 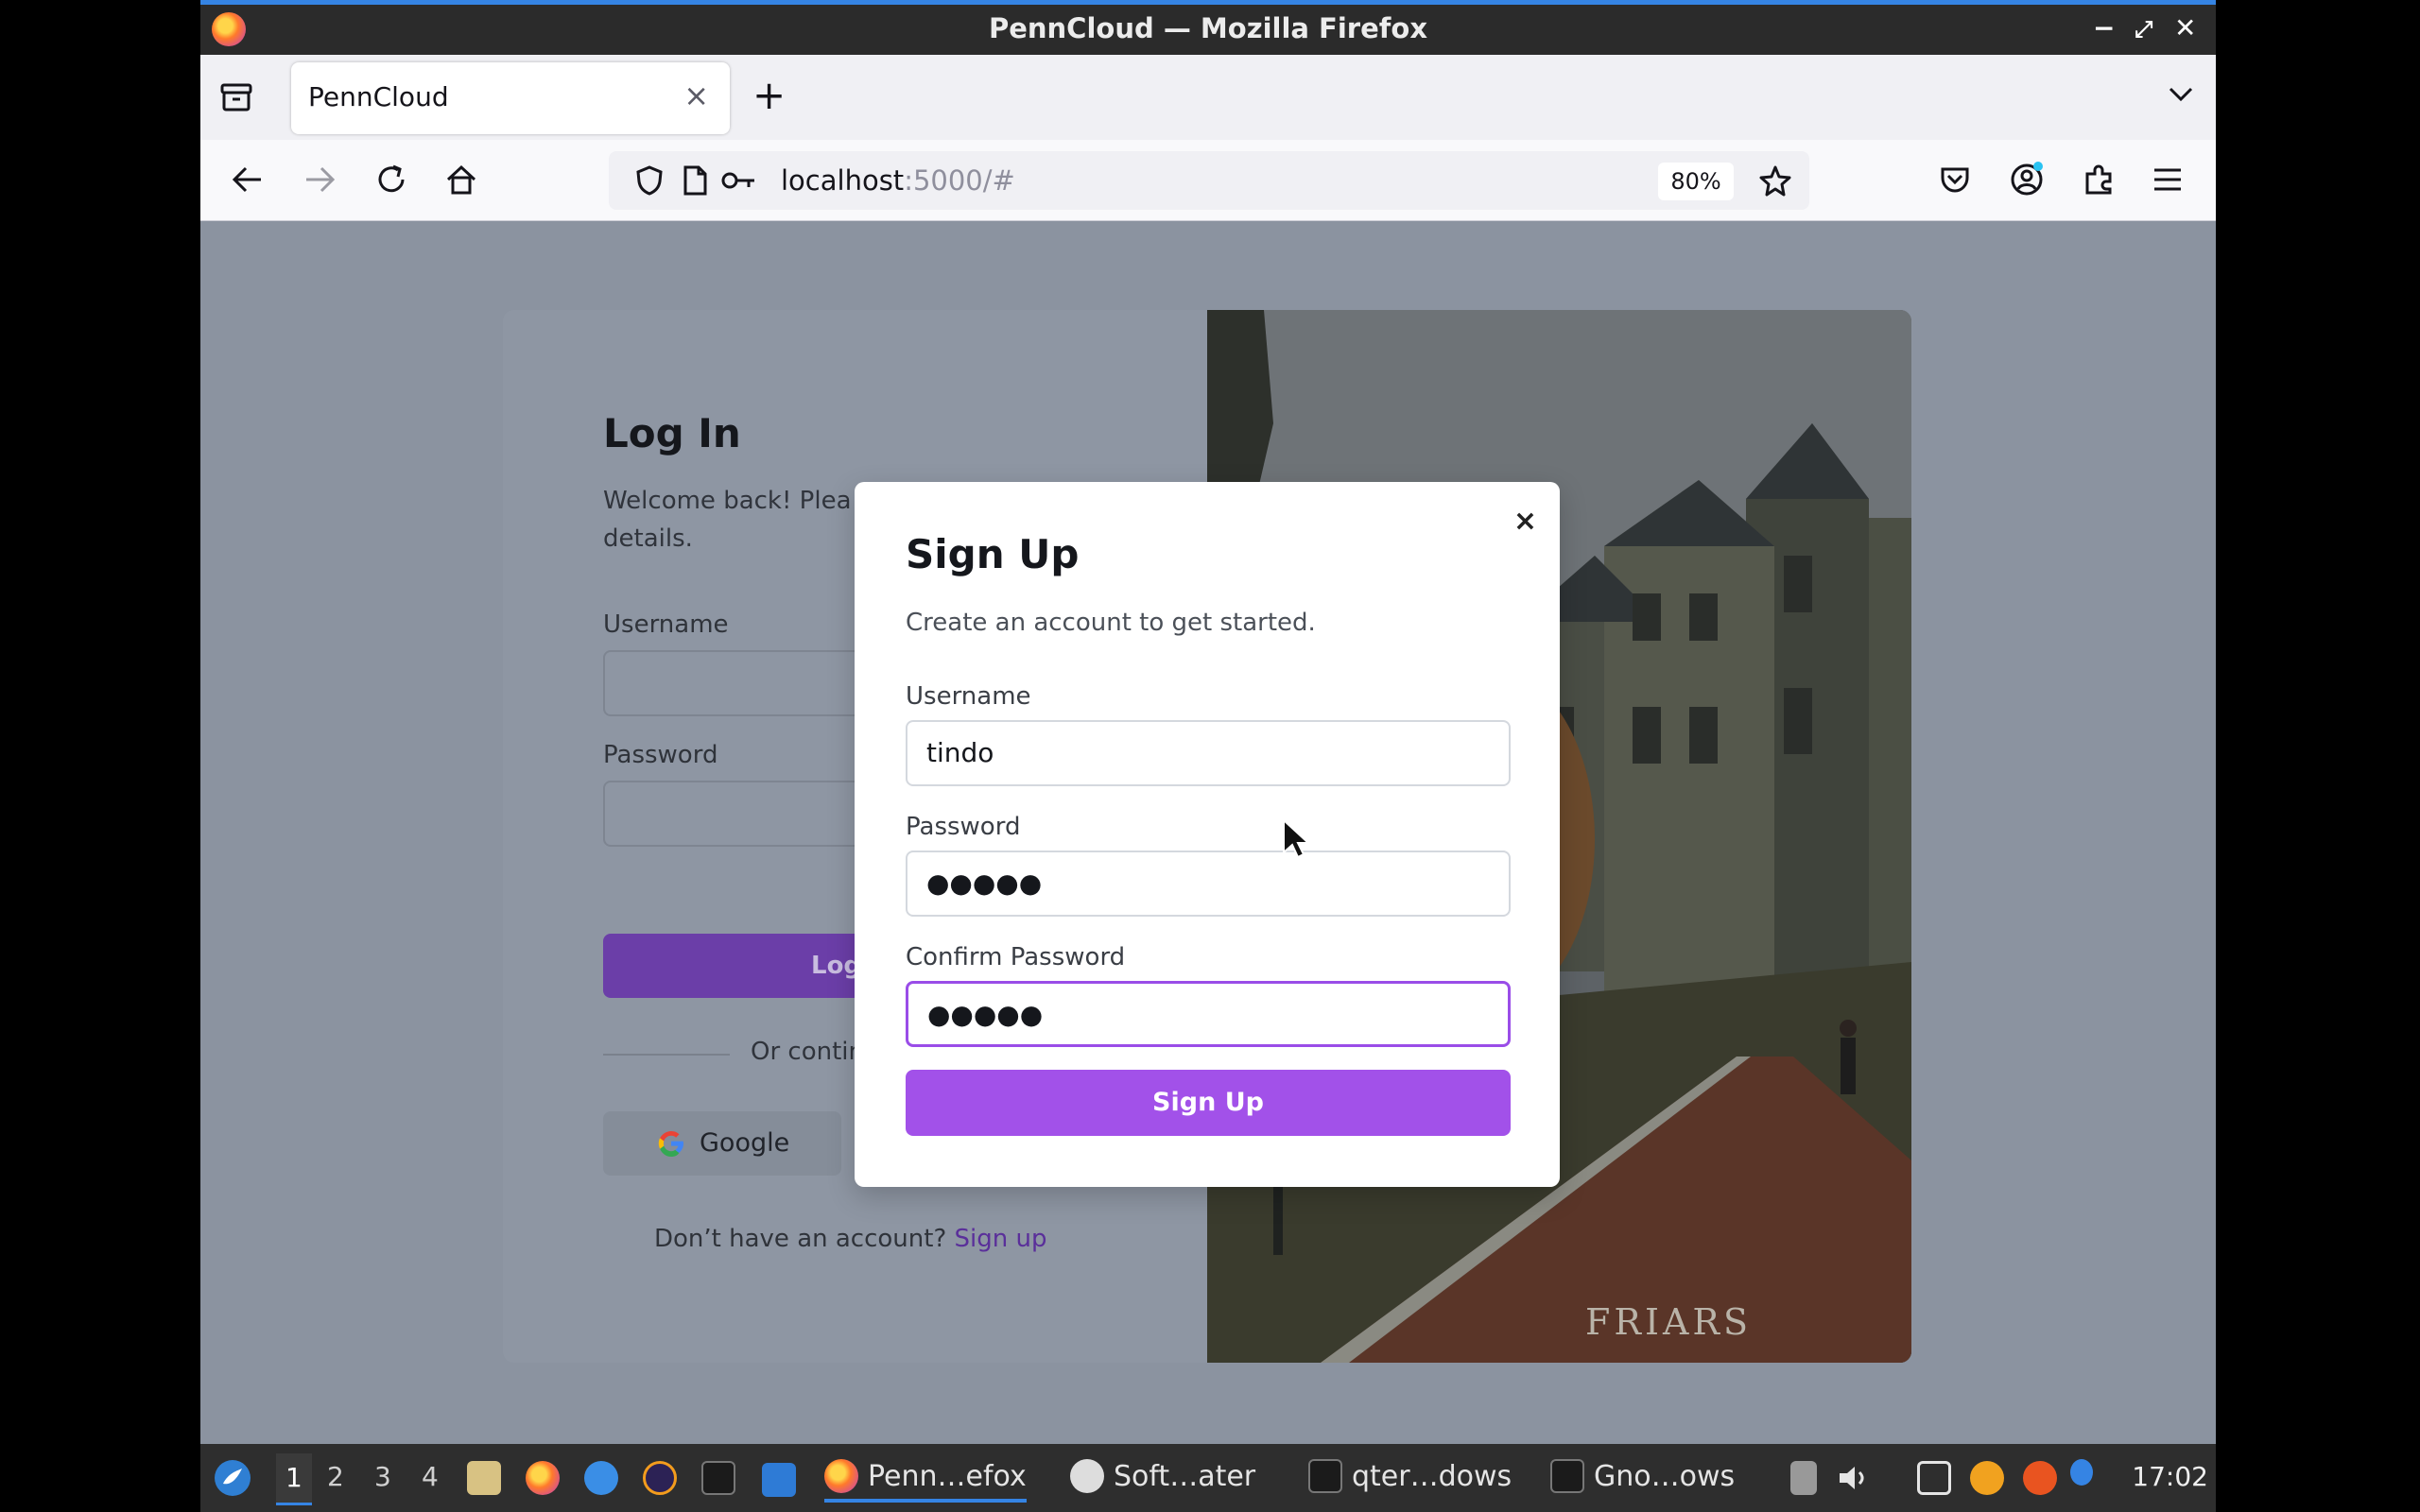 What do you see at coordinates (382, 1476) in the screenshot?
I see `workspace-3: 3` at bounding box center [382, 1476].